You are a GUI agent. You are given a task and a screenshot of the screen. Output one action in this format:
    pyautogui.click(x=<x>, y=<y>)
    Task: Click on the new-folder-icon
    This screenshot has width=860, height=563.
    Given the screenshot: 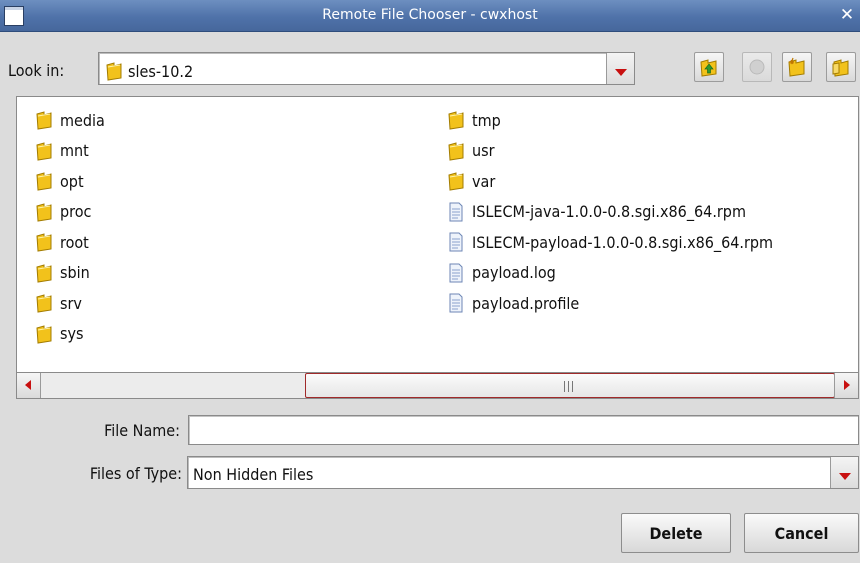 What is the action you would take?
    pyautogui.click(x=796, y=67)
    